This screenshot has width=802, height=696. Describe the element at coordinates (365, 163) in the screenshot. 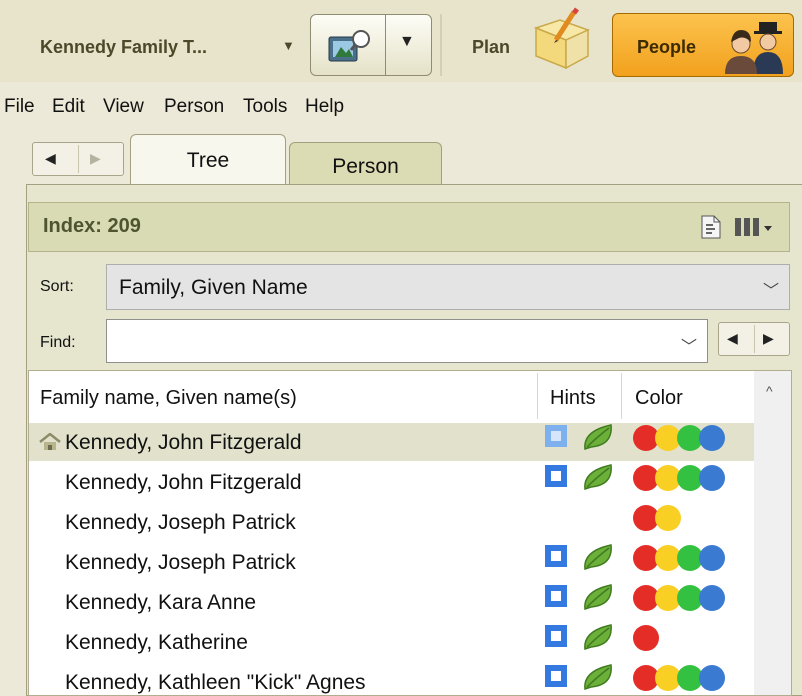

I see `tab-person: Person` at that location.